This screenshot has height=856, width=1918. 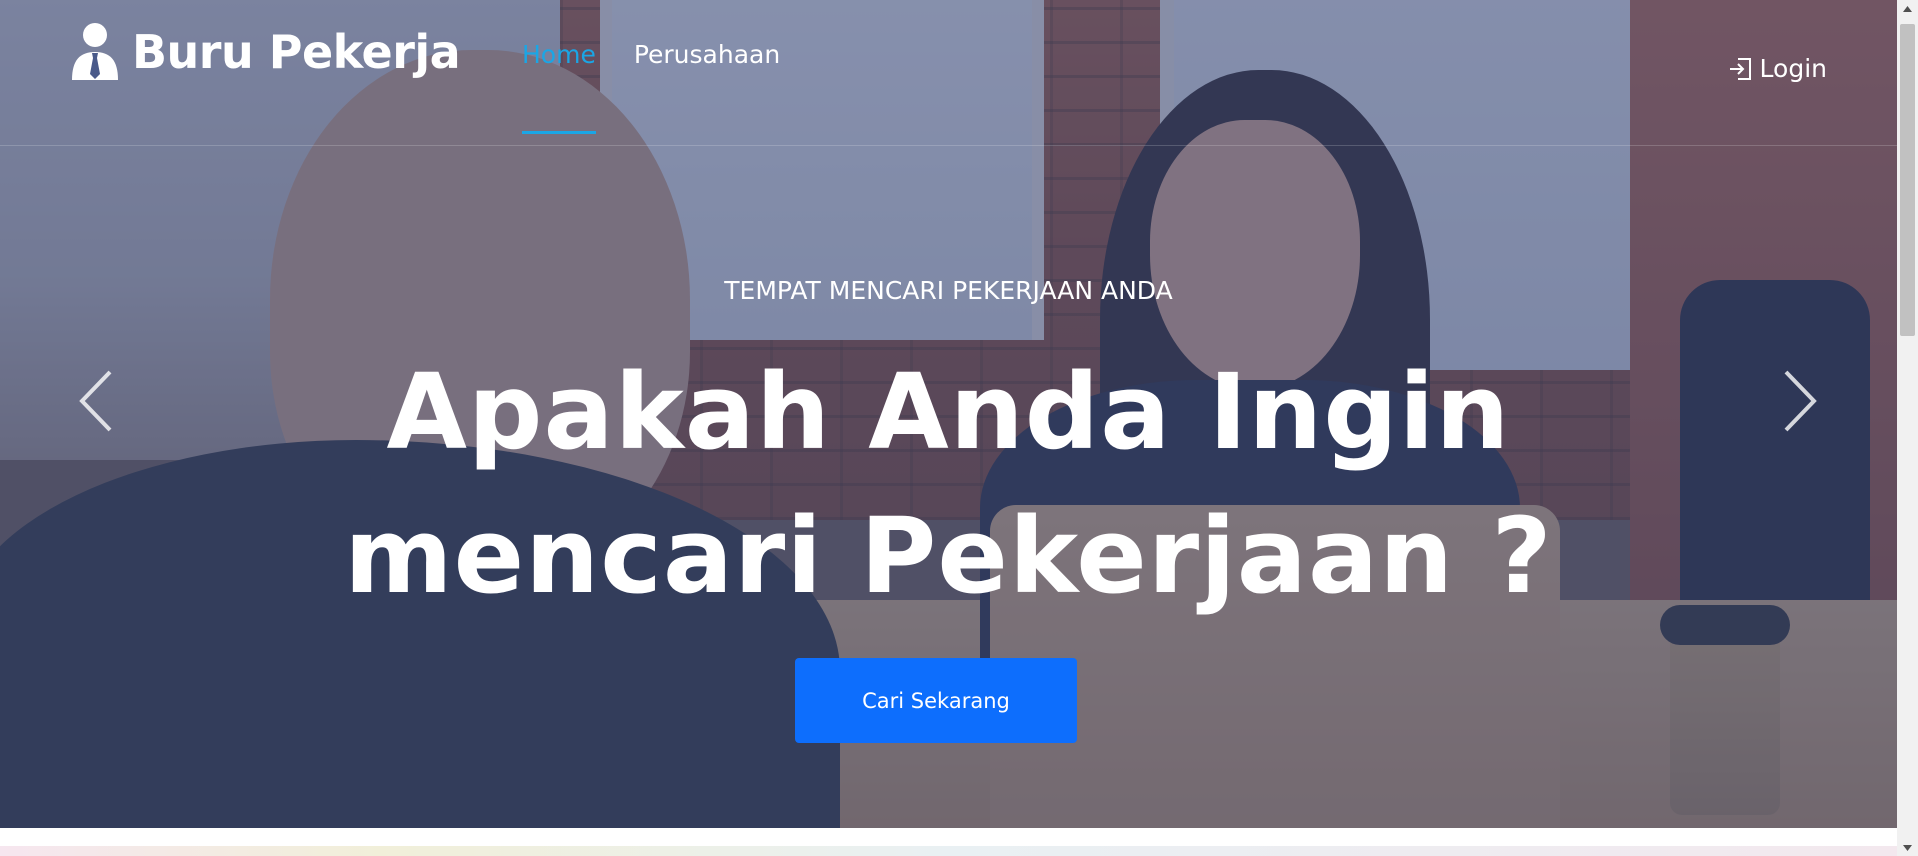 I want to click on nav-item-home: Home, so click(x=559, y=87).